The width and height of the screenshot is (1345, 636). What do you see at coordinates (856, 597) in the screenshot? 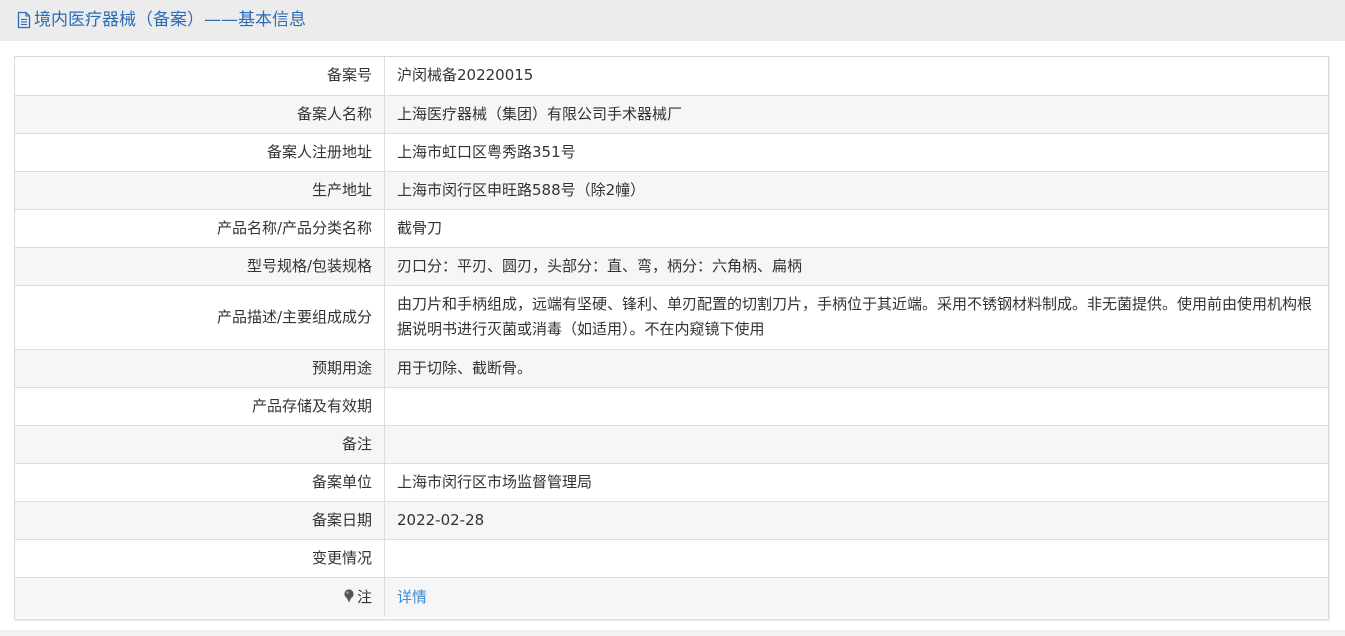
I see `note-value: 详情` at bounding box center [856, 597].